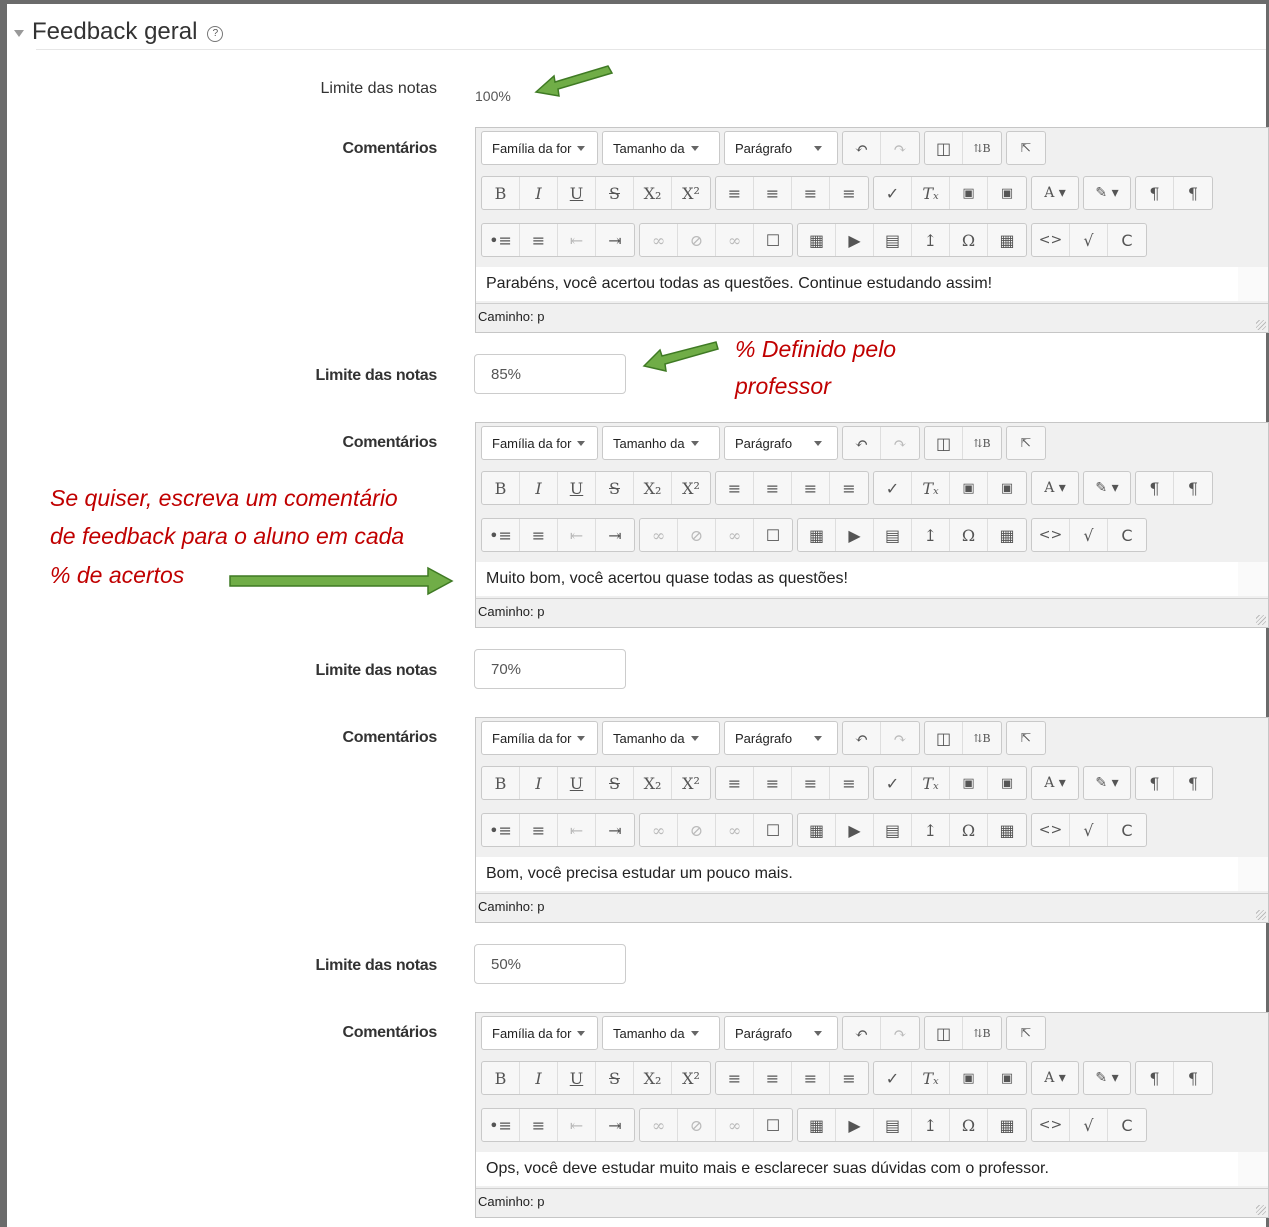 This screenshot has height=1227, width=1269. Describe the element at coordinates (615, 193) in the screenshot. I see `strikethrough-icon: S` at that location.